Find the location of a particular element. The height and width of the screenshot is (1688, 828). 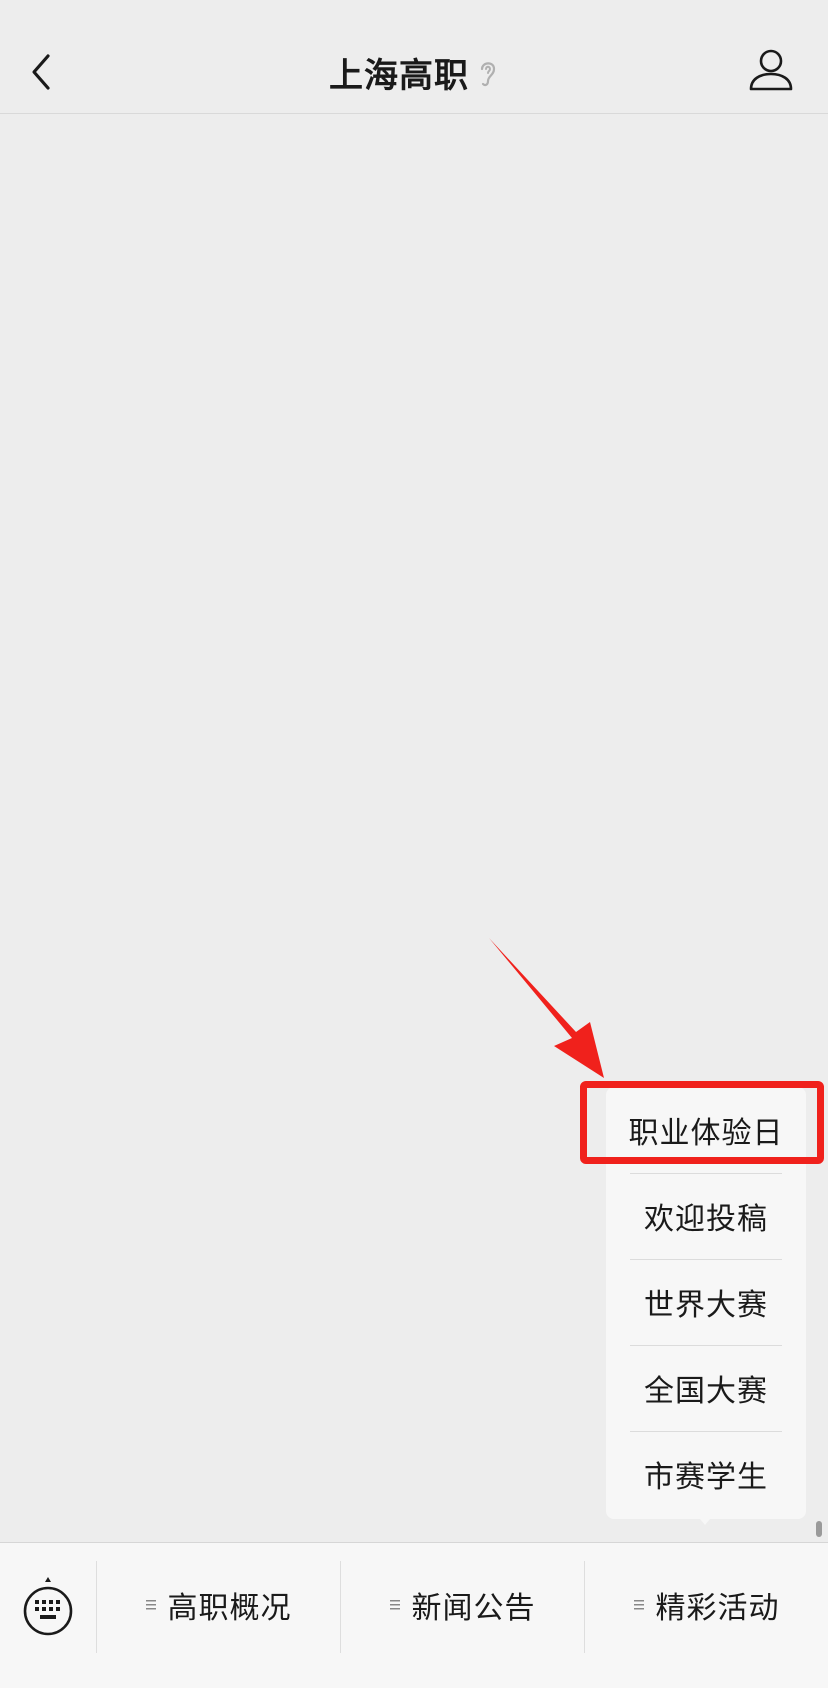

keyboard-toggle-button is located at coordinates (48, 1608).